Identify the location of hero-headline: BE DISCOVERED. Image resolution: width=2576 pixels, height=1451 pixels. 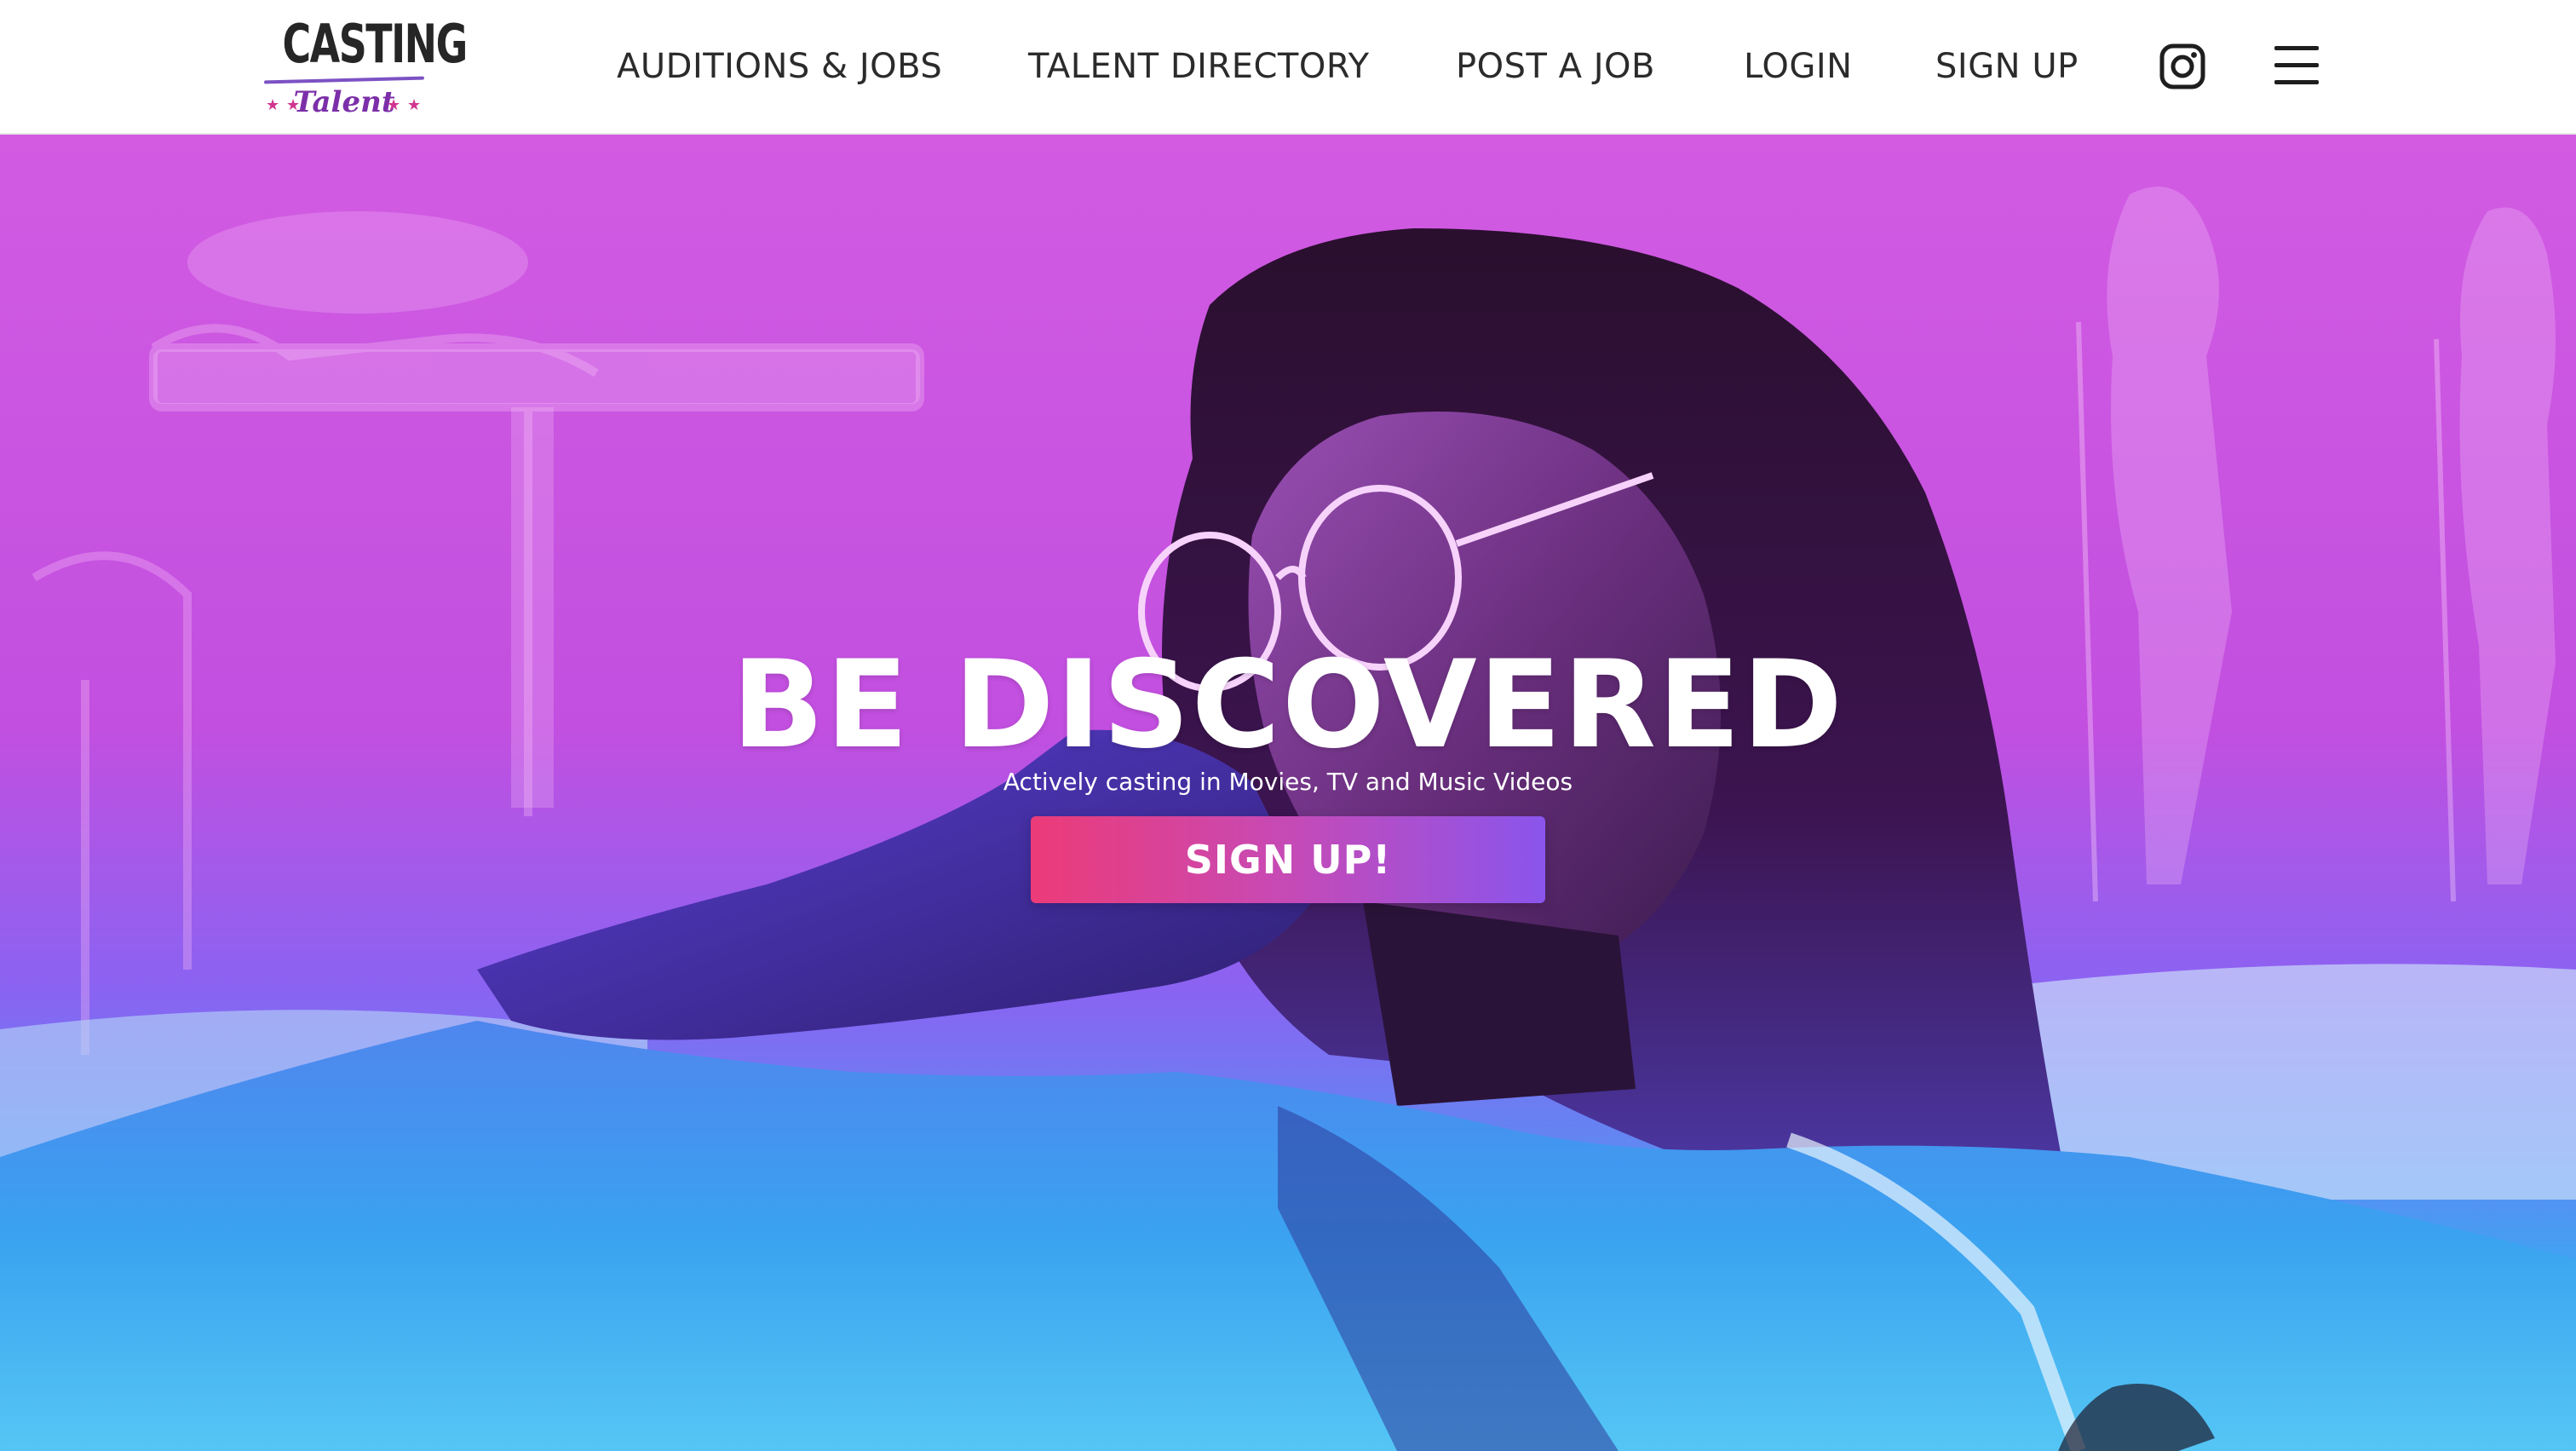
(1288, 705).